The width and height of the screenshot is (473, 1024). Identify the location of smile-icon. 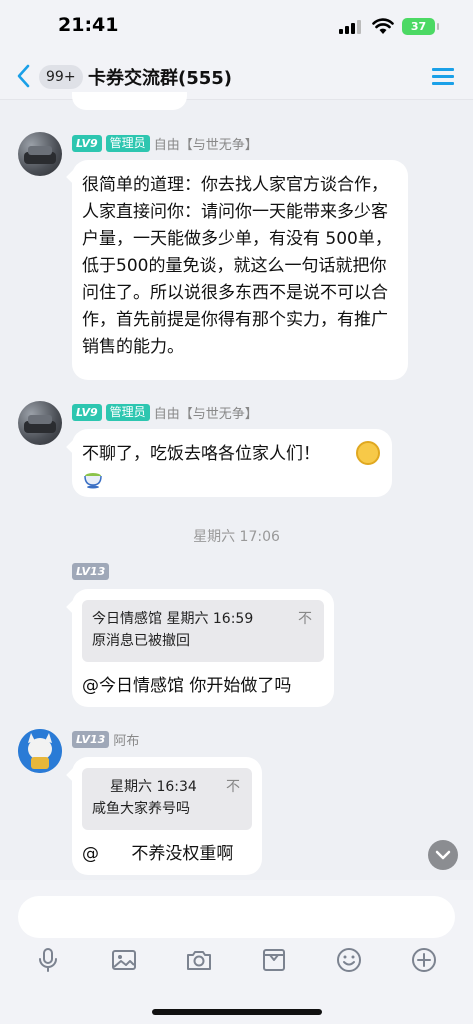
(349, 960).